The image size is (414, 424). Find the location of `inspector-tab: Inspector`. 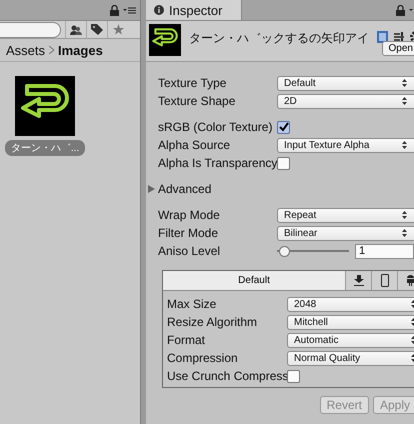

inspector-tab: Inspector is located at coordinates (194, 10).